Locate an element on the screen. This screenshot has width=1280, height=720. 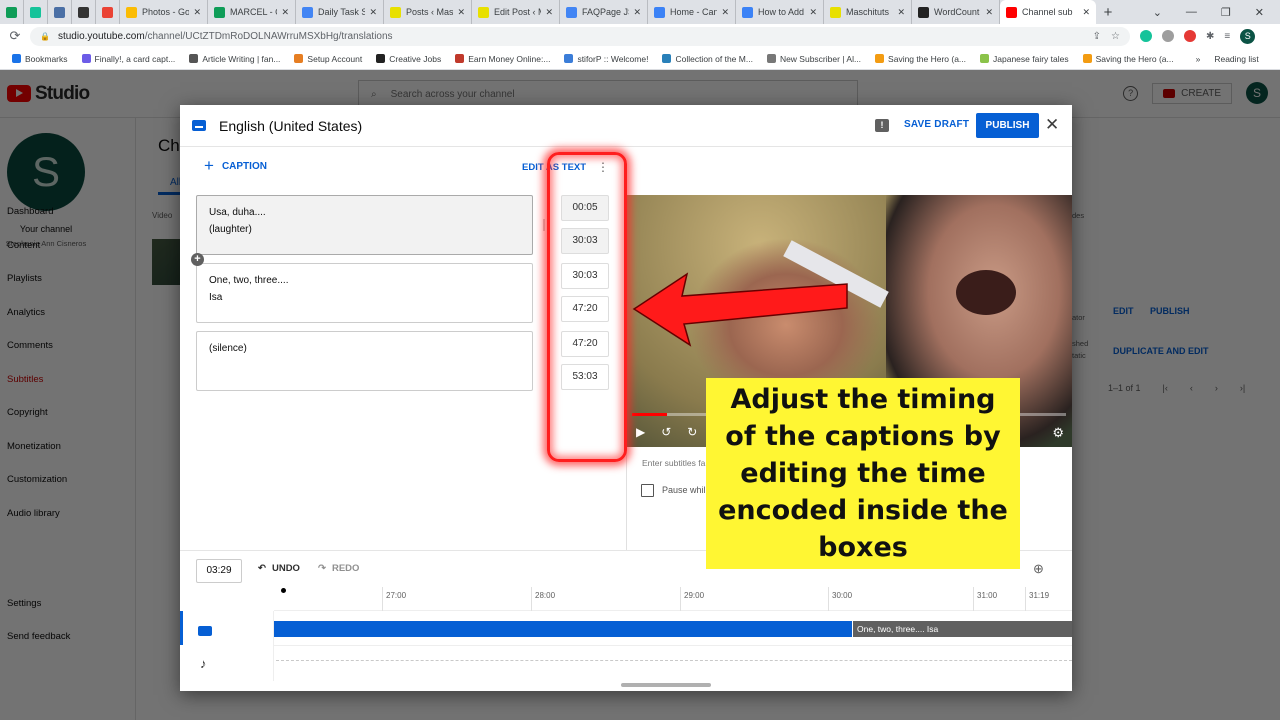
bookmark-item: Japanese fairy tales is located at coordinates (1024, 59).